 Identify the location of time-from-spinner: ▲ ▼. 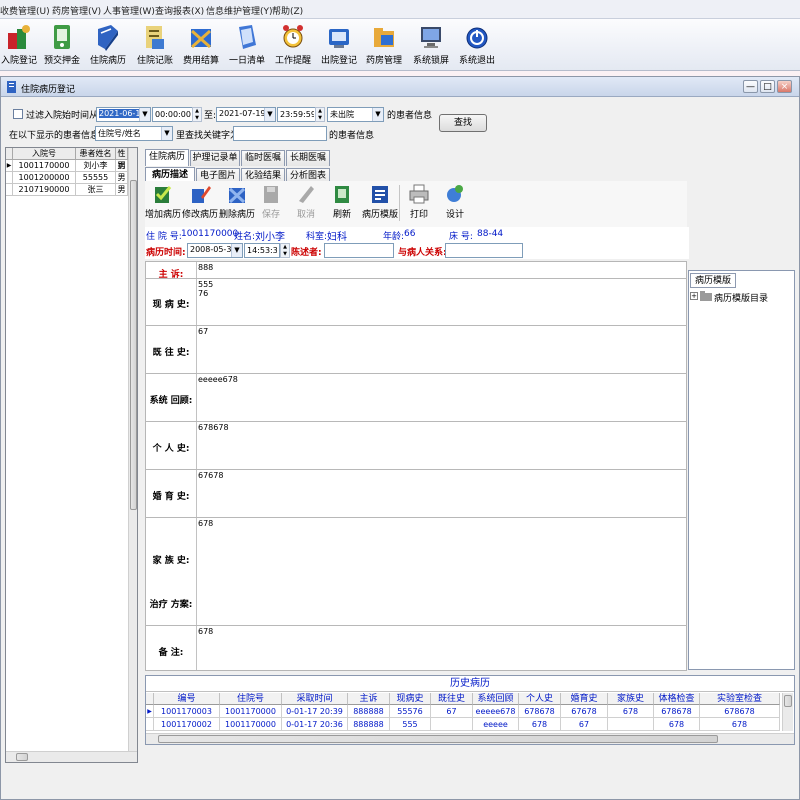
(197, 114).